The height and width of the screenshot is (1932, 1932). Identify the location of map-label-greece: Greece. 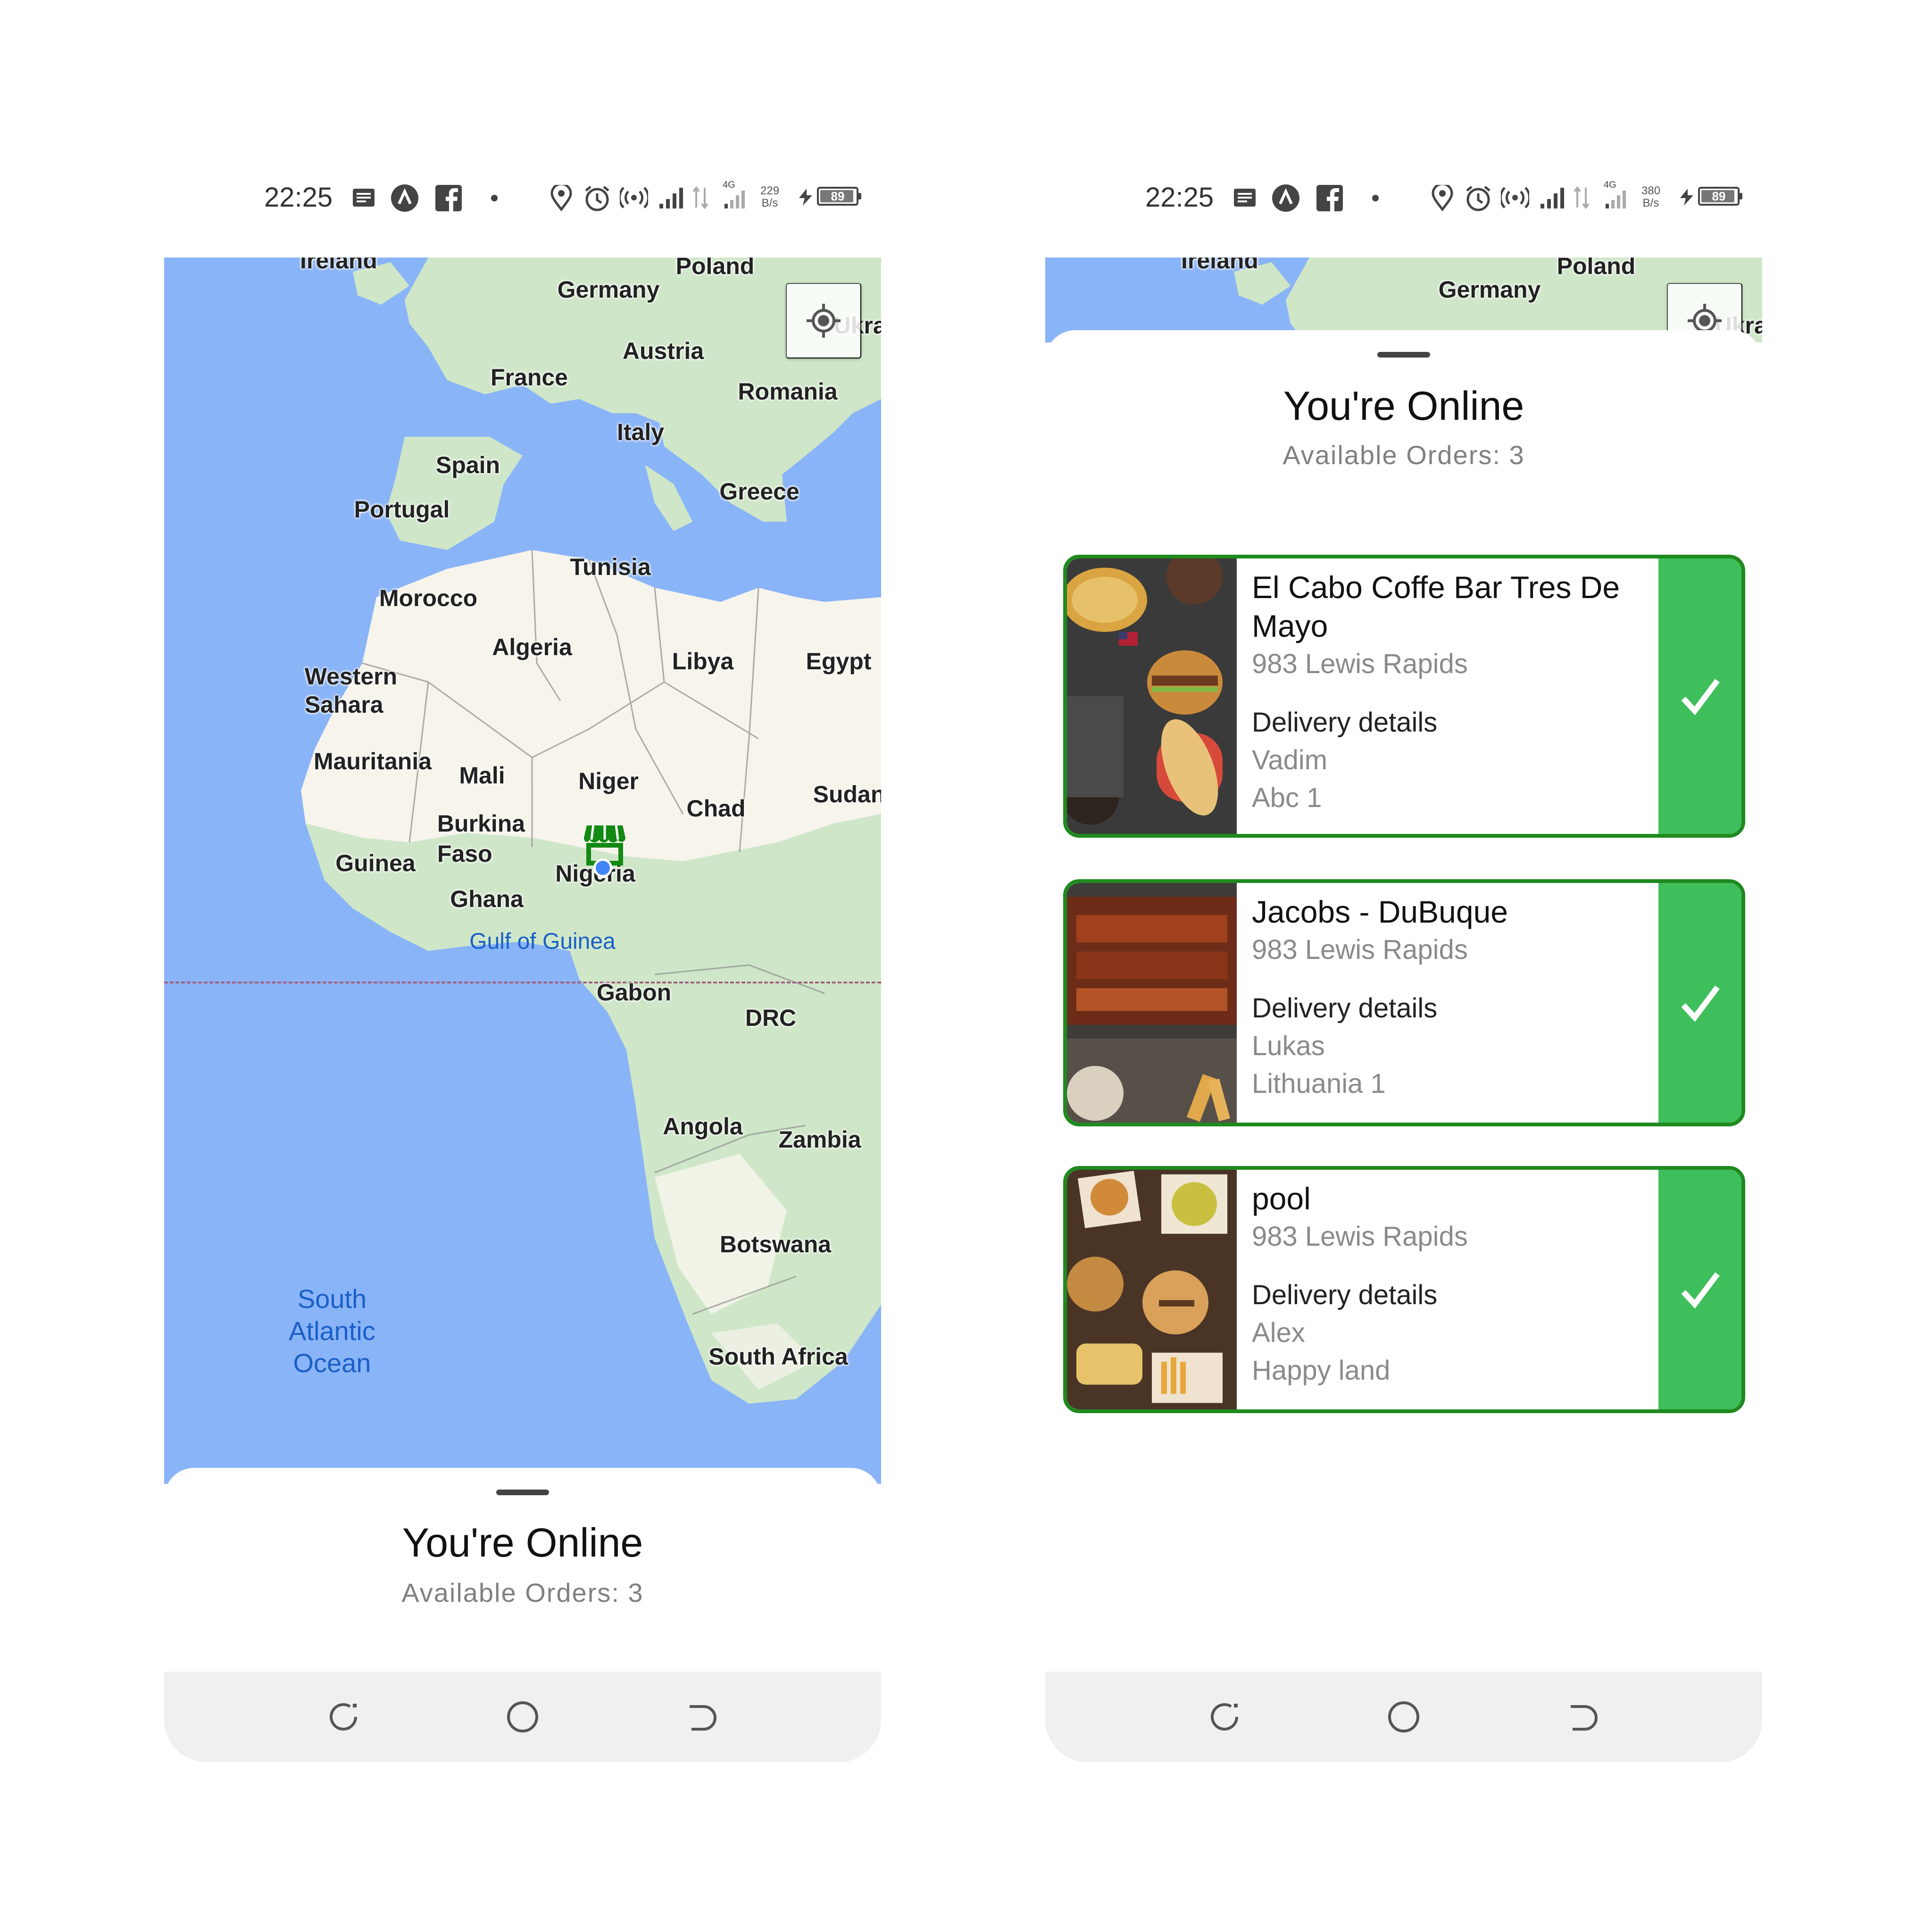
(759, 491).